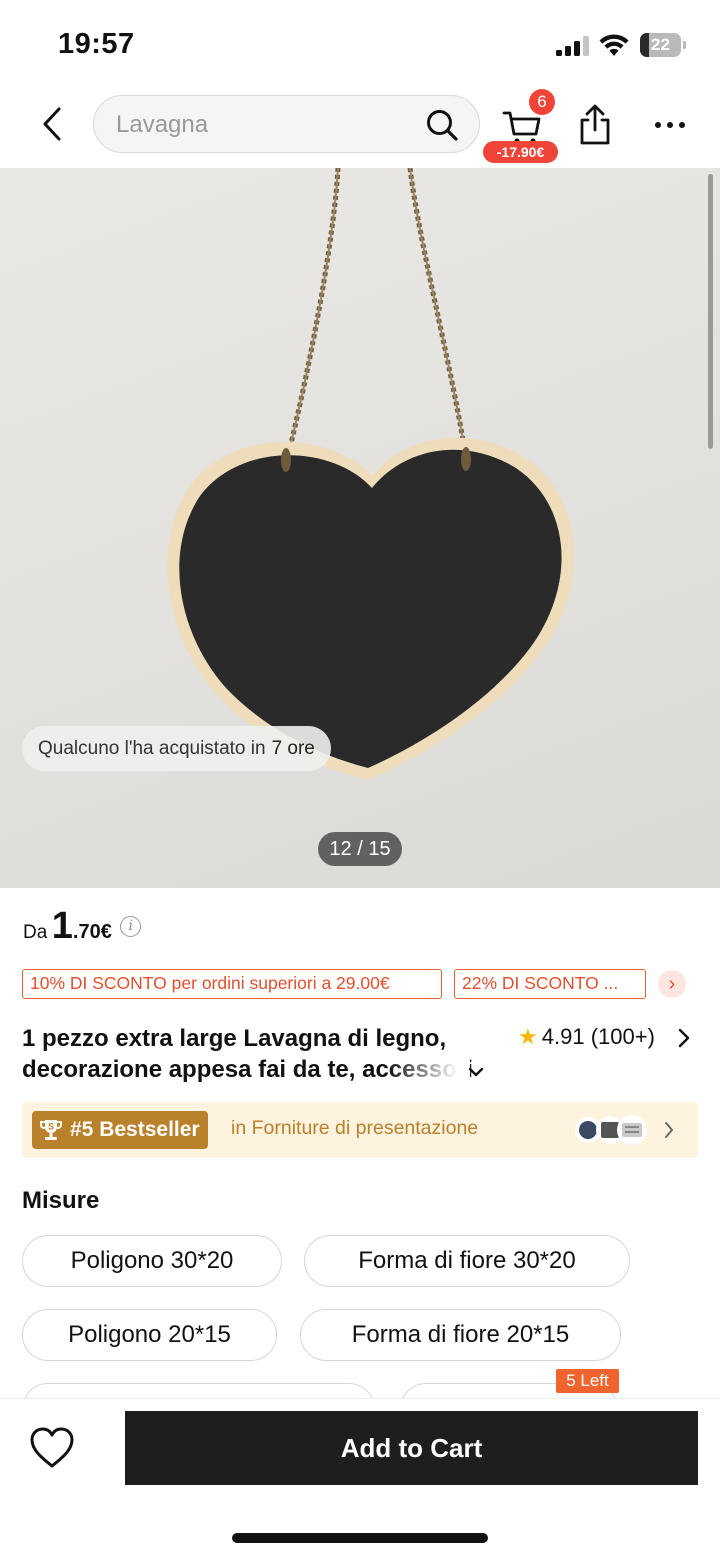 This screenshot has width=720, height=1558. What do you see at coordinates (293, 748) in the screenshot?
I see `recent-purchase-time: 7 ore` at bounding box center [293, 748].